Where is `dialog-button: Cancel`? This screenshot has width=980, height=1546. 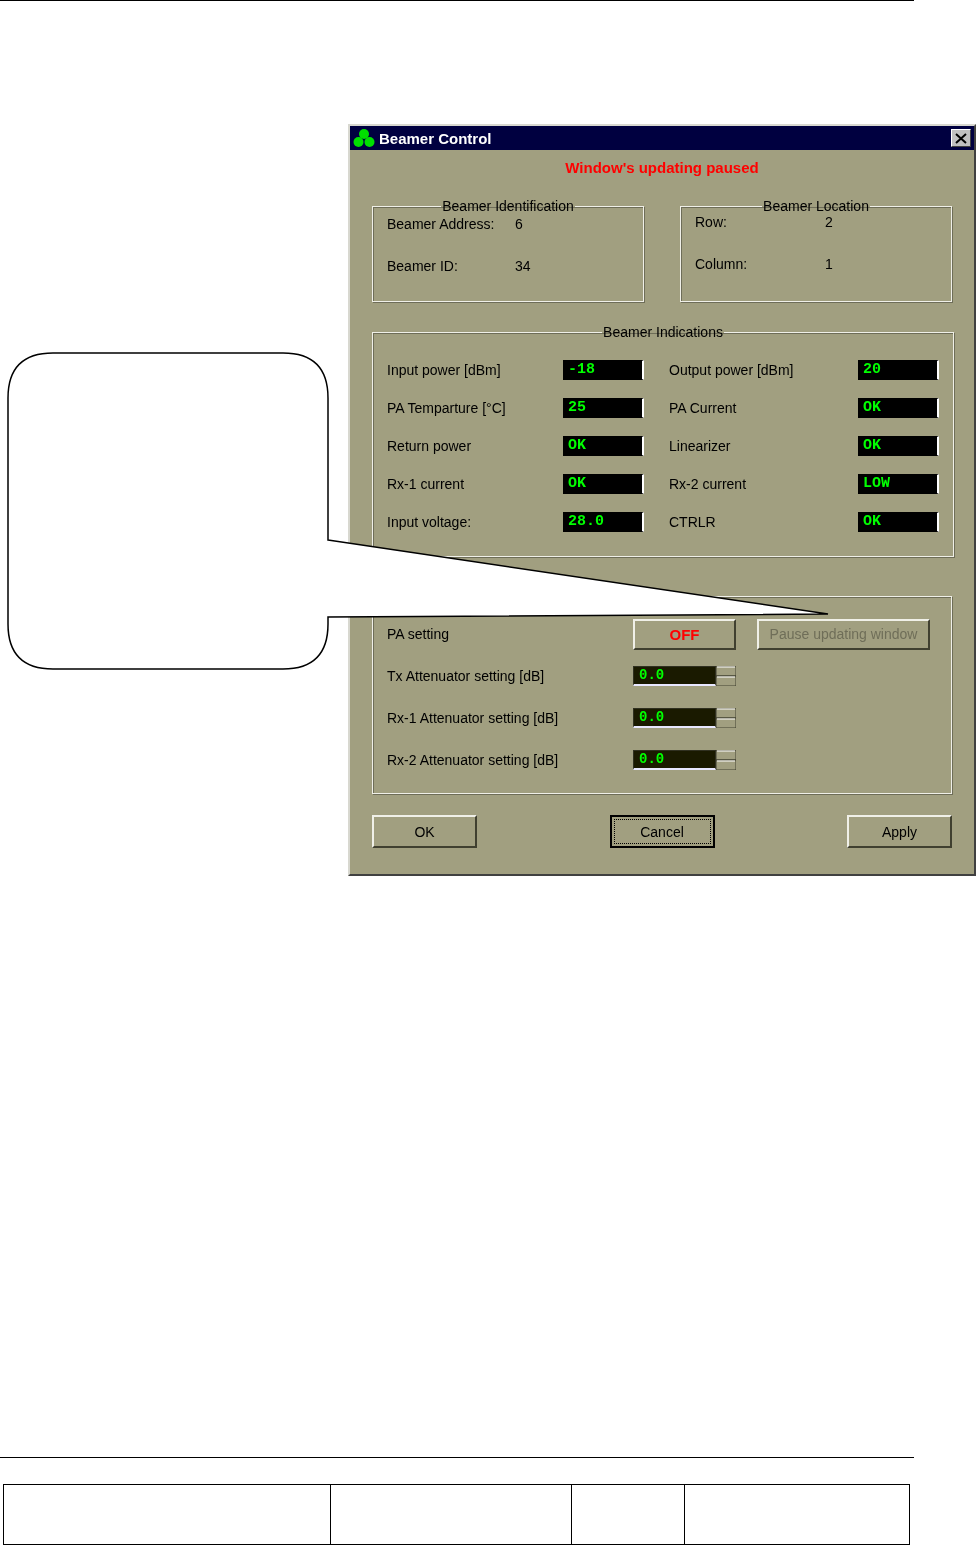
dialog-button: Cancel is located at coordinates (662, 831).